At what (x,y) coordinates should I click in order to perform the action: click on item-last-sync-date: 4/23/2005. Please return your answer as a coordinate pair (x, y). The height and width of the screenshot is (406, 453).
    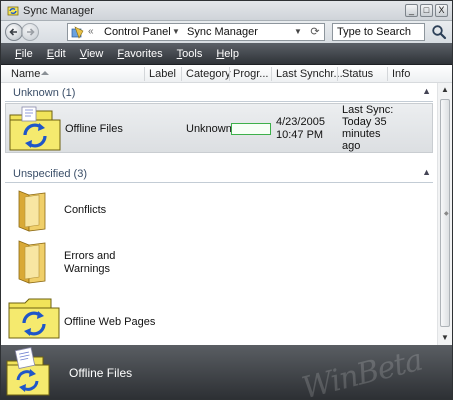
    Looking at the image, I should click on (300, 122).